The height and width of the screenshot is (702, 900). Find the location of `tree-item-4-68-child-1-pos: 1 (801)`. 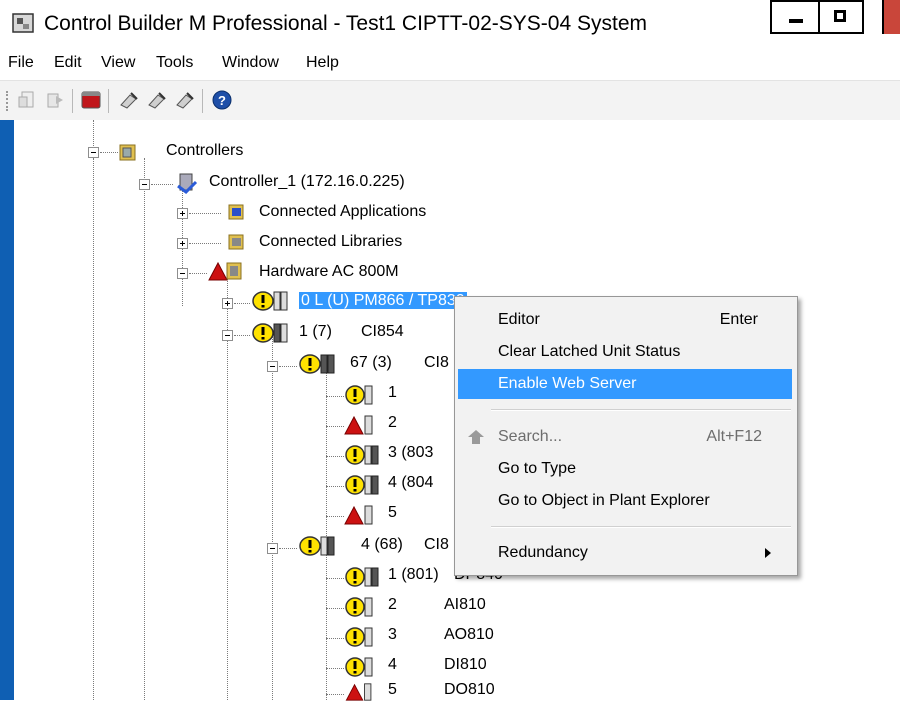

tree-item-4-68-child-1-pos: 1 (801) is located at coordinates (413, 575).